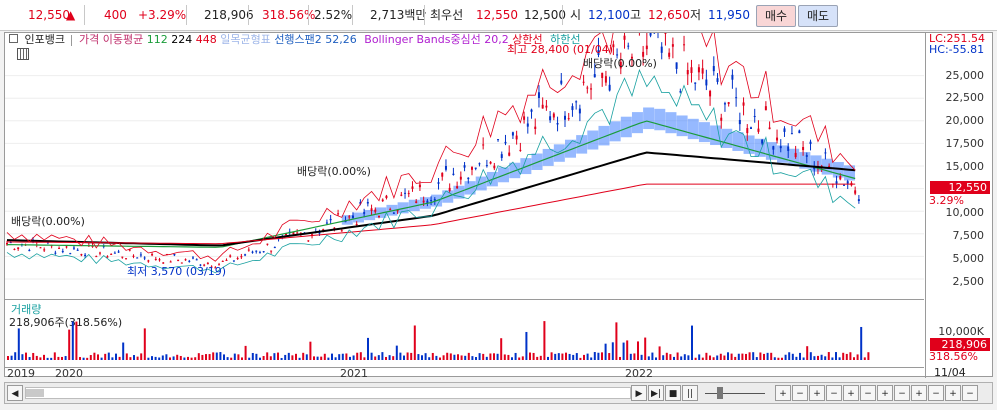  What do you see at coordinates (735, 393) in the screenshot?
I see `zoom-slider-track` at bounding box center [735, 393].